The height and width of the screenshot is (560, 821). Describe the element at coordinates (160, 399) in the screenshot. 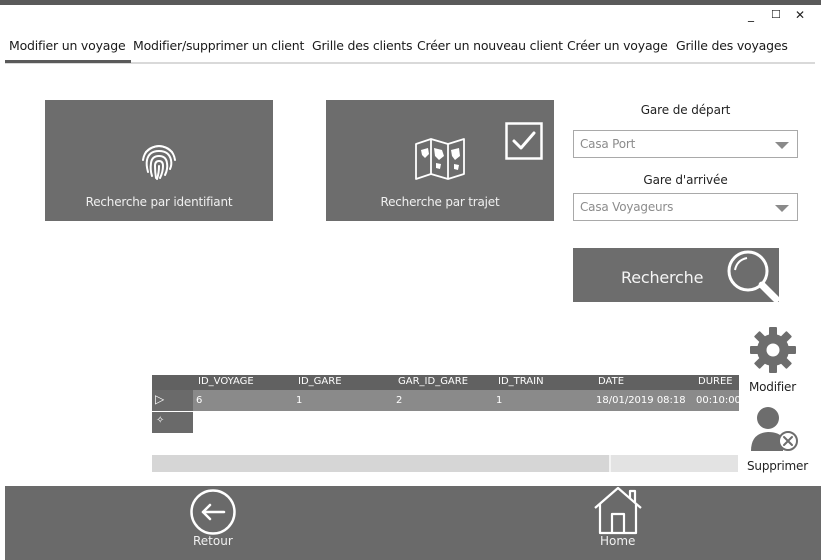

I see `current-row-indicator-icon: ▷` at that location.